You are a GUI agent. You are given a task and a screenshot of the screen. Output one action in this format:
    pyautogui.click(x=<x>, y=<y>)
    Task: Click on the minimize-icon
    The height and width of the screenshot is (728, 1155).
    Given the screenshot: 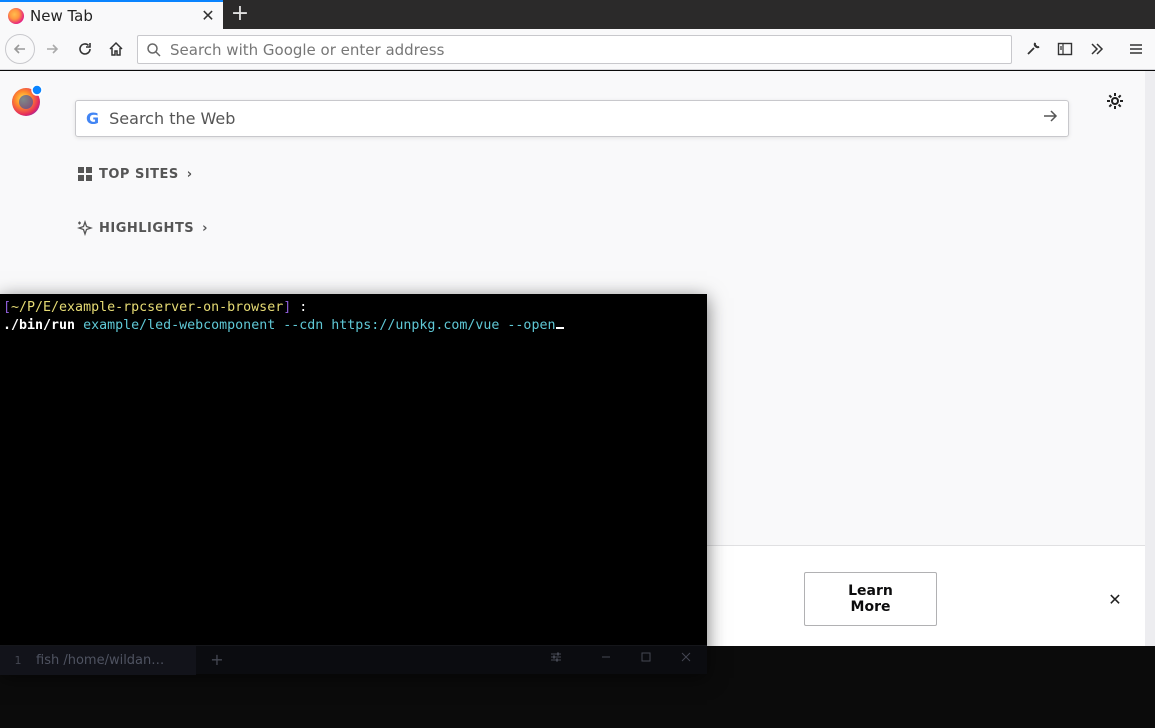 What is the action you would take?
    pyautogui.click(x=606, y=657)
    